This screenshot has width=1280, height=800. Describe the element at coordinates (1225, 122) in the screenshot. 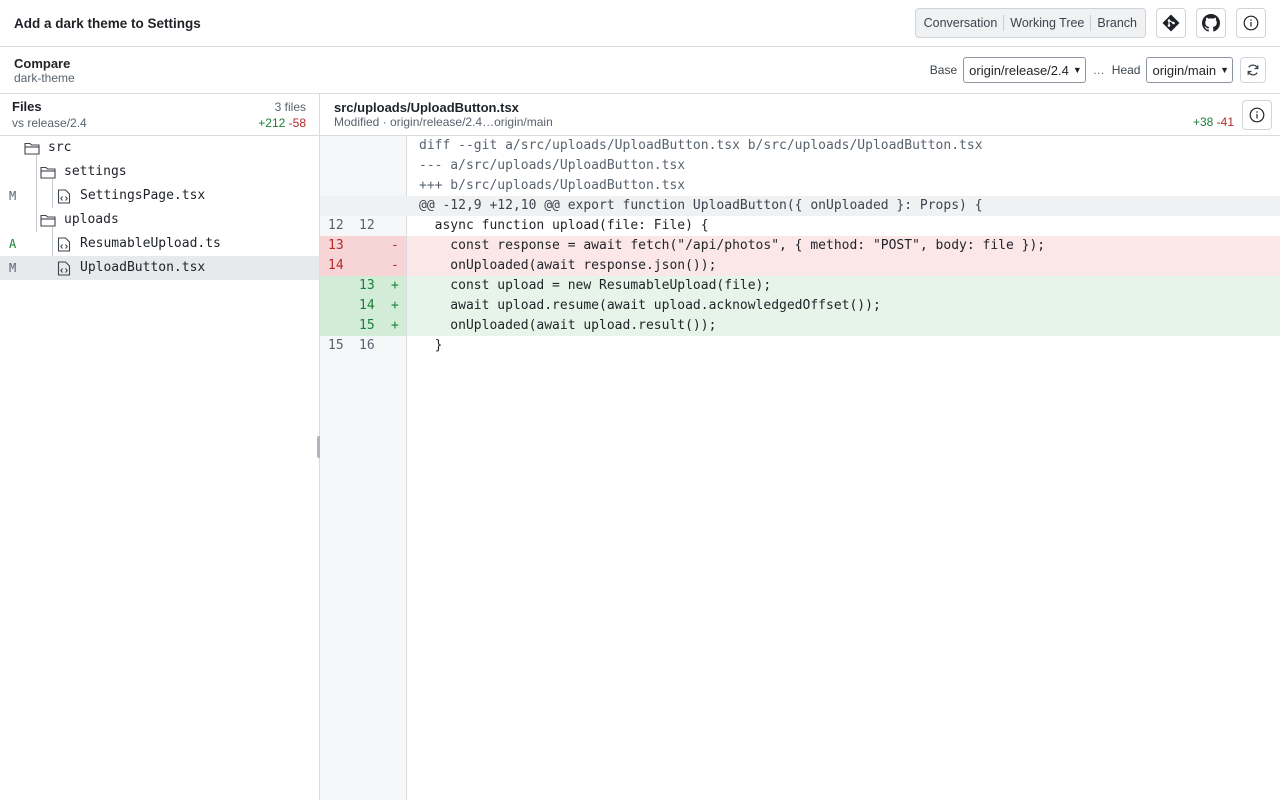

I see `diff-deletions: -41` at that location.